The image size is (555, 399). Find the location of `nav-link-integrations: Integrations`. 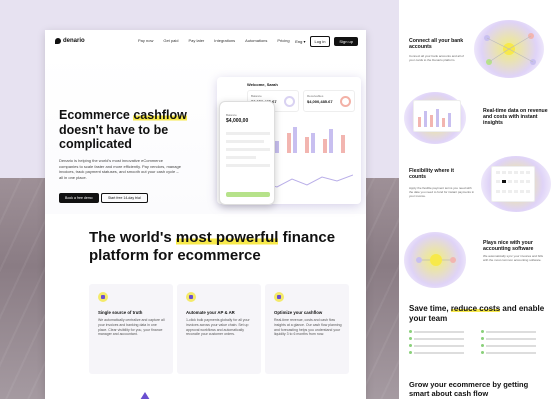

nav-link-integrations: Integrations is located at coordinates (224, 40).